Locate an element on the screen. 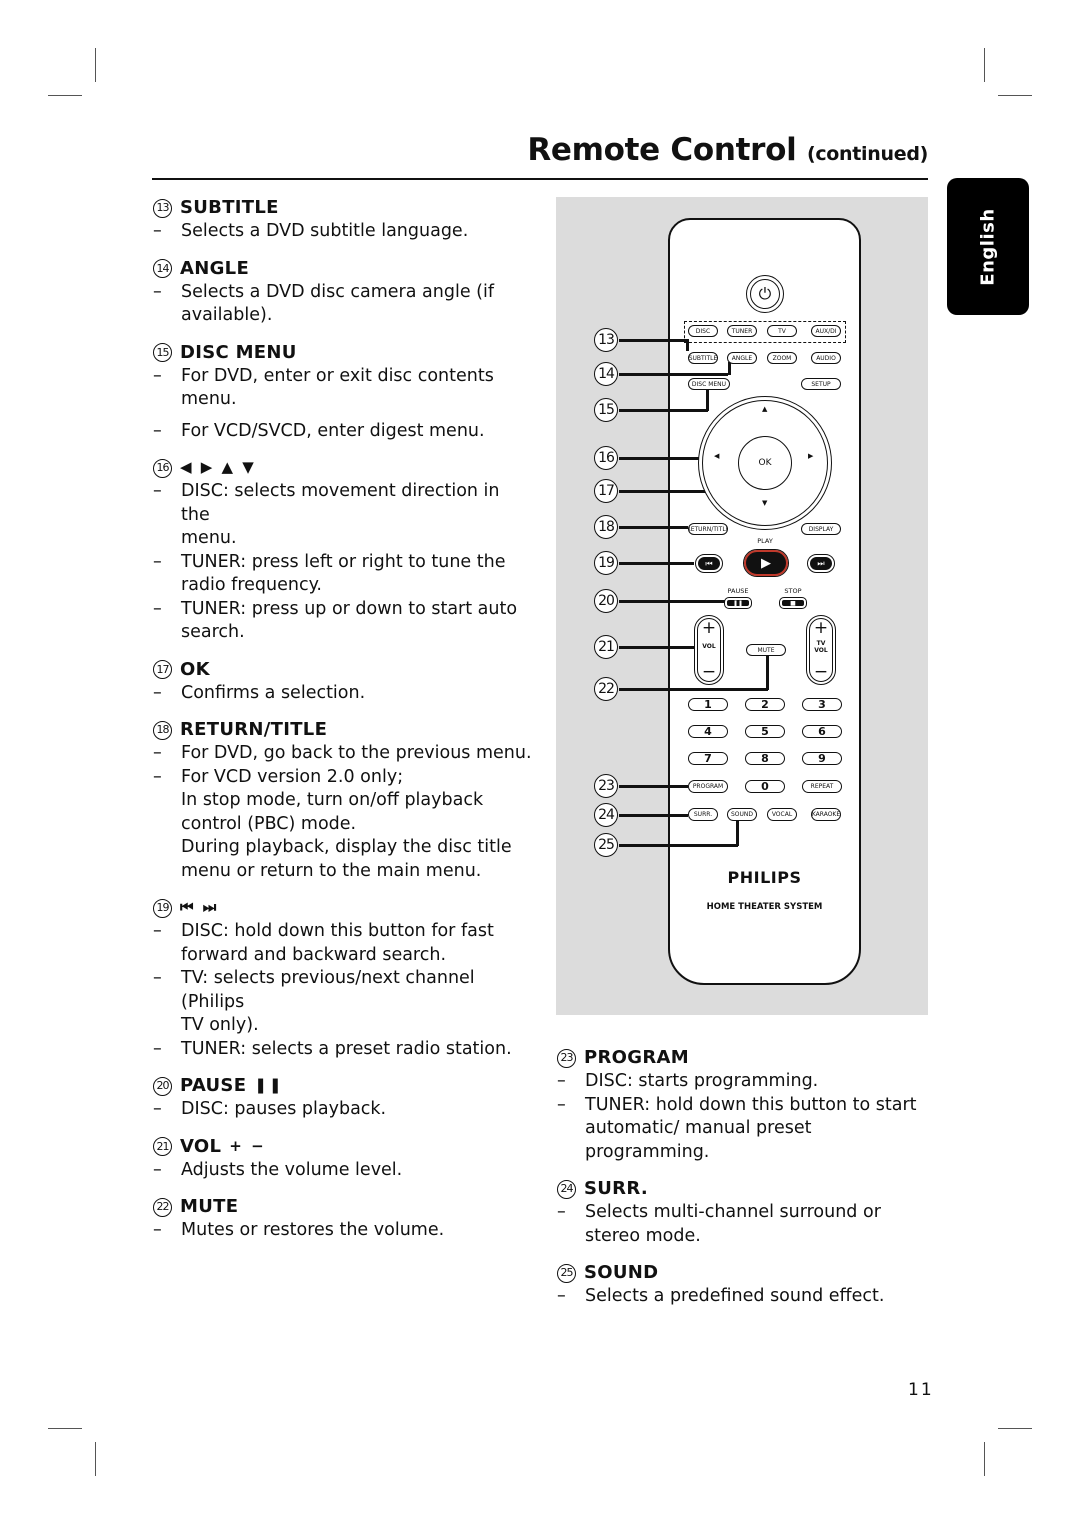 The width and height of the screenshot is (1080, 1524). description-text: DISC: hold down this button for fast is located at coordinates (337, 931).